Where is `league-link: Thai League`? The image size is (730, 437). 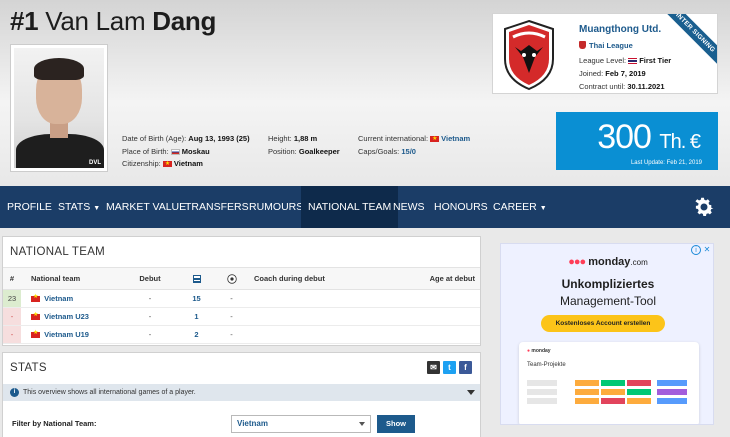 league-link: Thai League is located at coordinates (611, 45).